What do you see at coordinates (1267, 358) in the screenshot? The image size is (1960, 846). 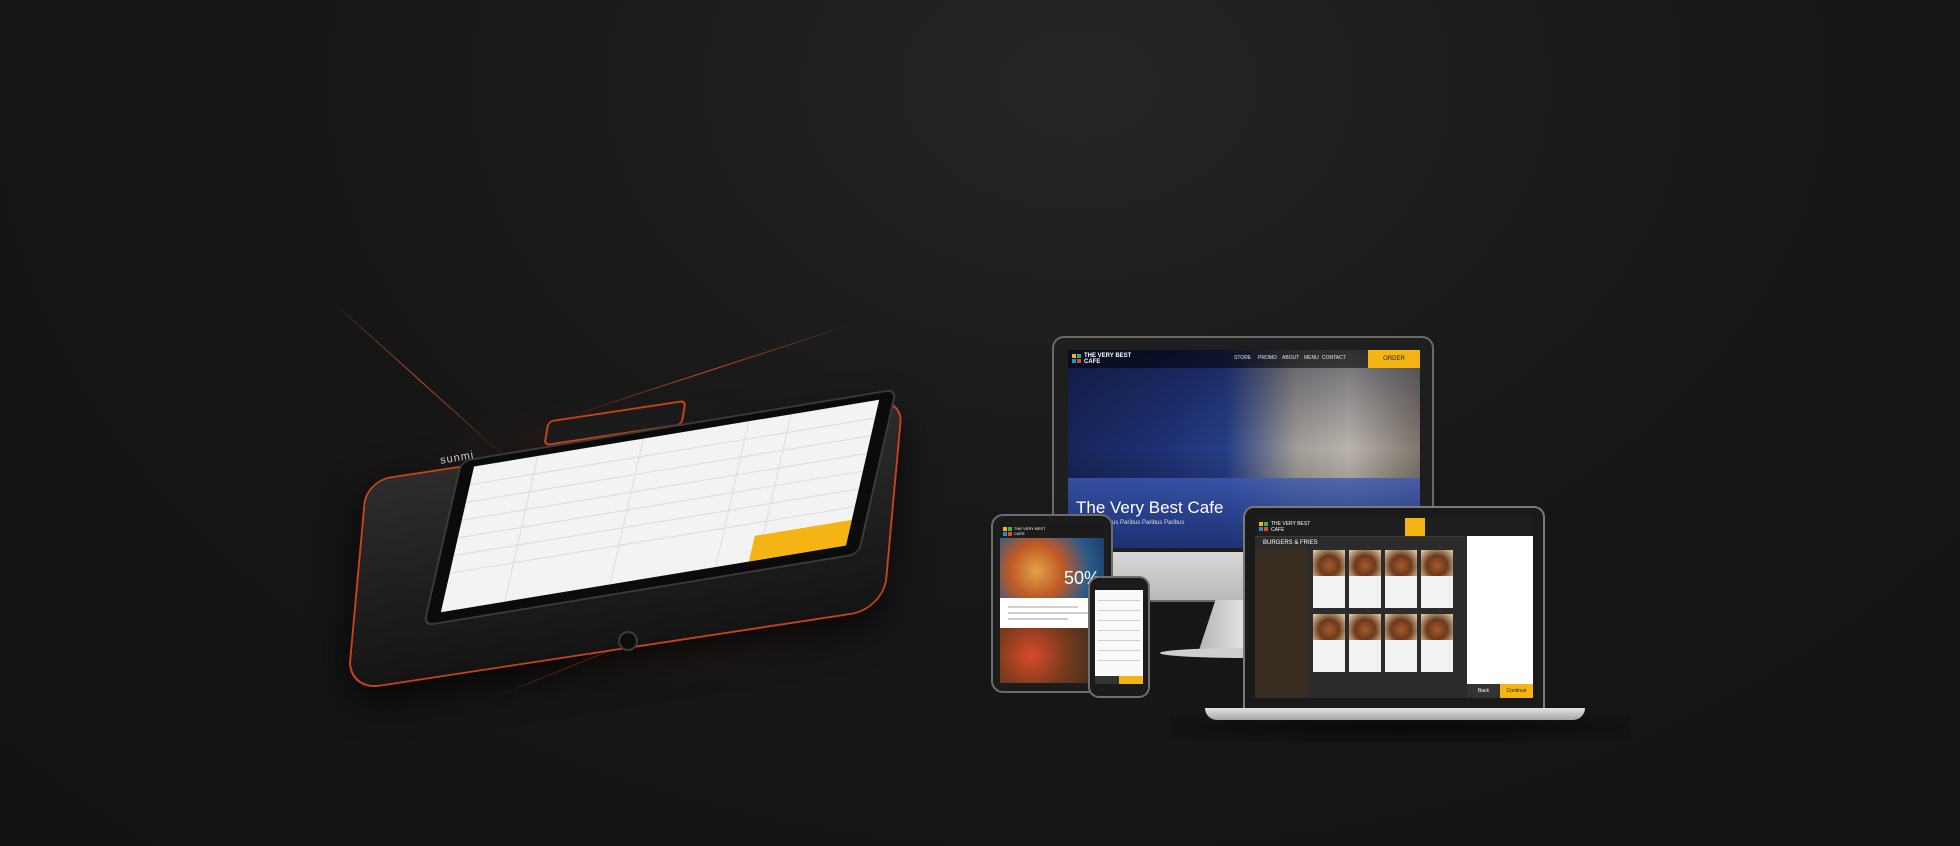 I see `nav-promo: PROMO` at bounding box center [1267, 358].